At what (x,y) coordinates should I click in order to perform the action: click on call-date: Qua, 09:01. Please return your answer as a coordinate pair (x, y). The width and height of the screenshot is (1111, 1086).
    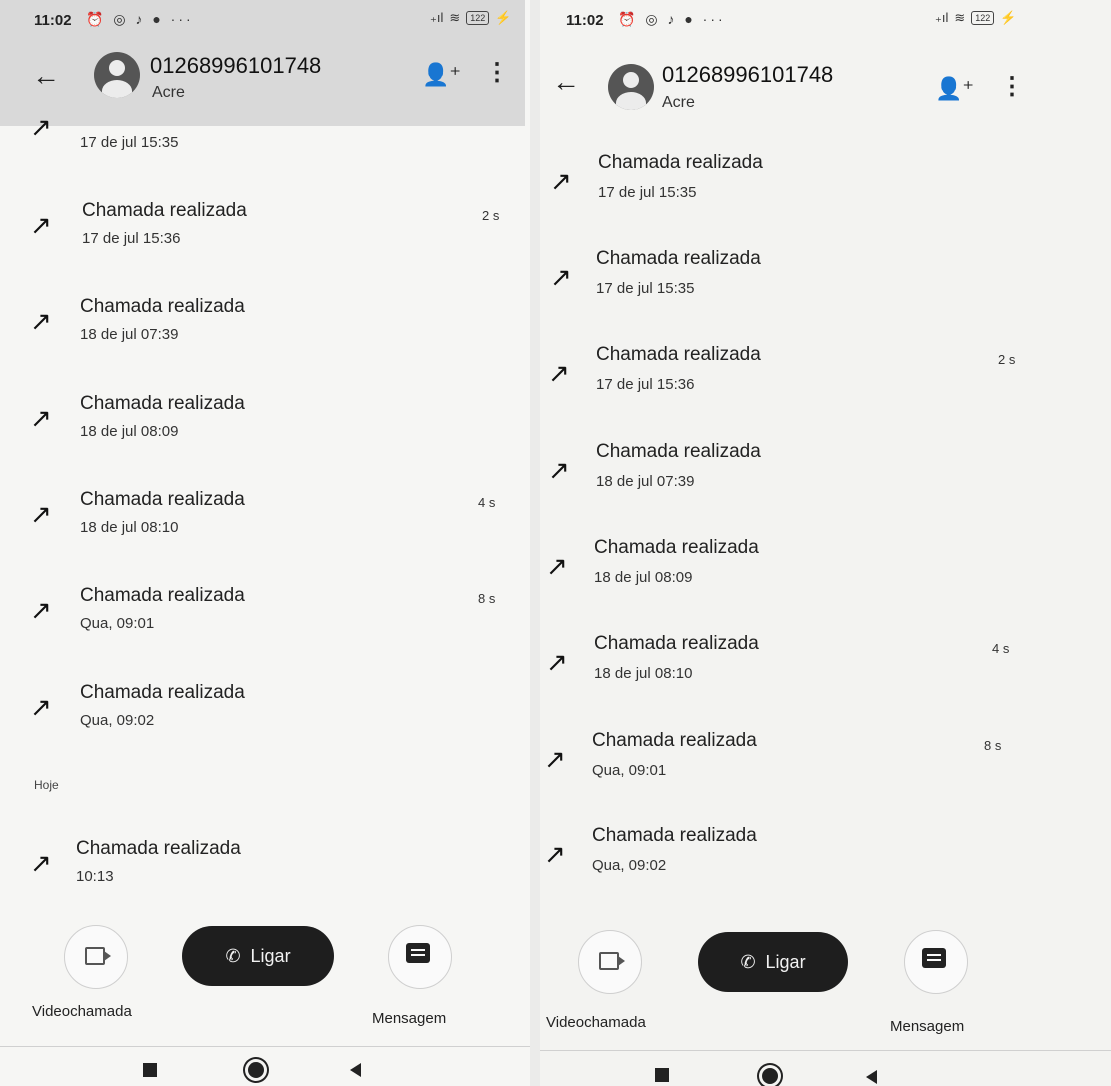
    Looking at the image, I should click on (117, 623).